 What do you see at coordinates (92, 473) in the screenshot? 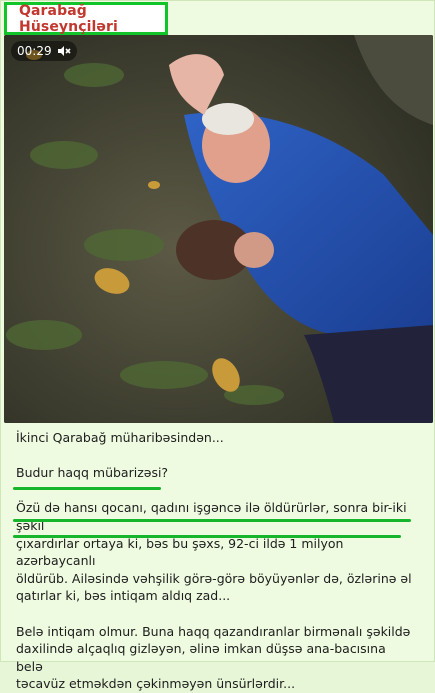
I see `post-line: Budur haqq mübarizəsi?` at bounding box center [92, 473].